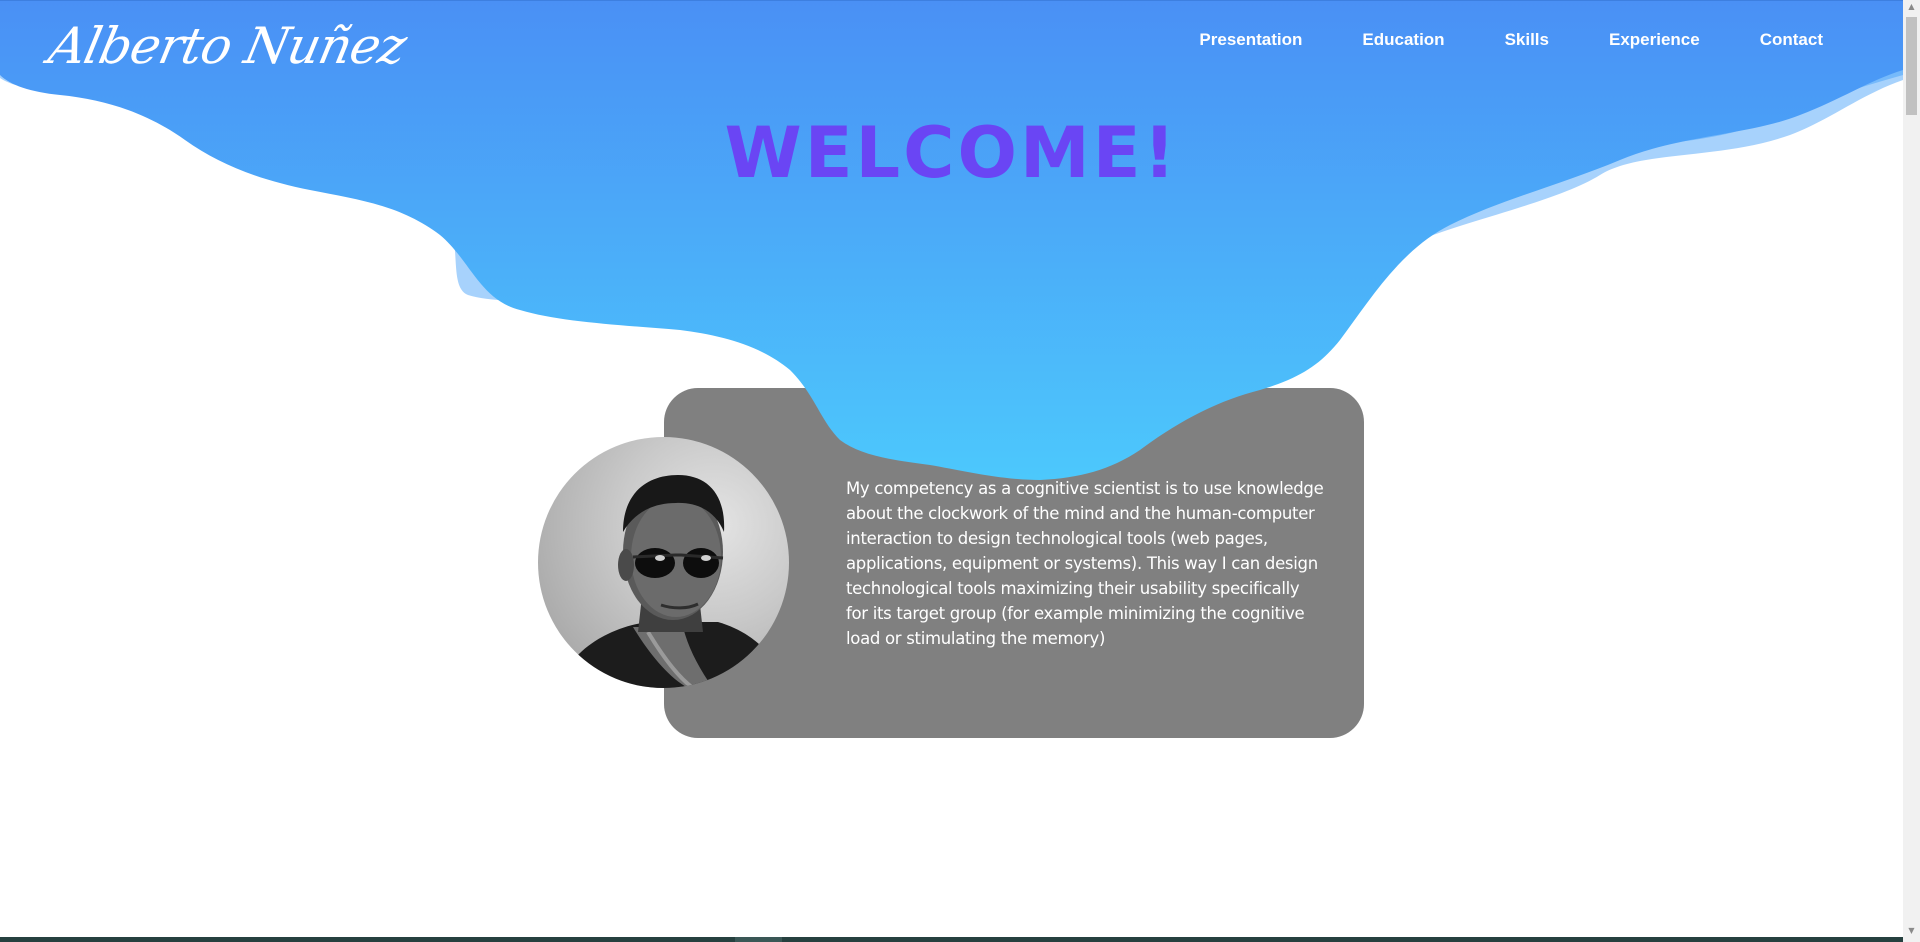  What do you see at coordinates (951, 0) in the screenshot?
I see `top-border` at bounding box center [951, 0].